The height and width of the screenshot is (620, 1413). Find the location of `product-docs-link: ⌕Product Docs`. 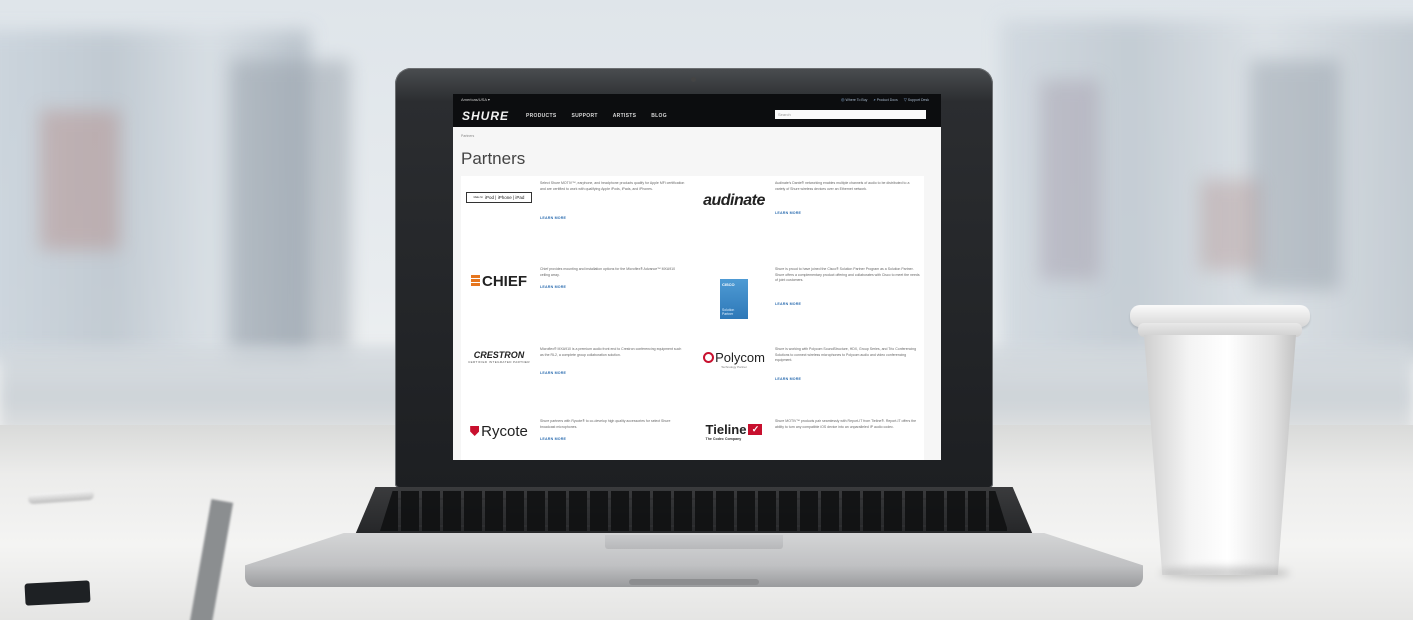

product-docs-link: ⌕Product Docs is located at coordinates (885, 99).